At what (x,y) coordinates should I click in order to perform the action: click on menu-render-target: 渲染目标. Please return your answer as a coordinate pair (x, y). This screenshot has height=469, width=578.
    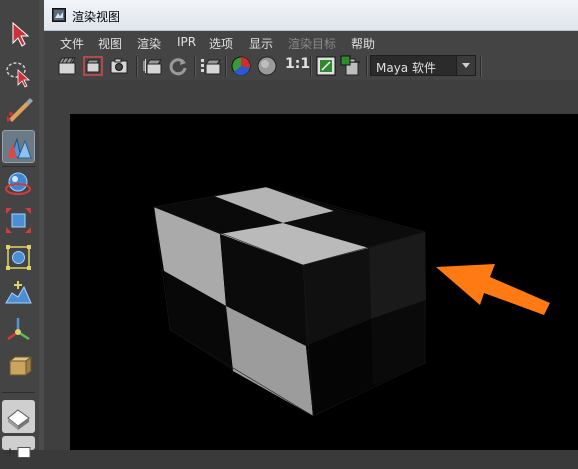
    Looking at the image, I should click on (312, 44).